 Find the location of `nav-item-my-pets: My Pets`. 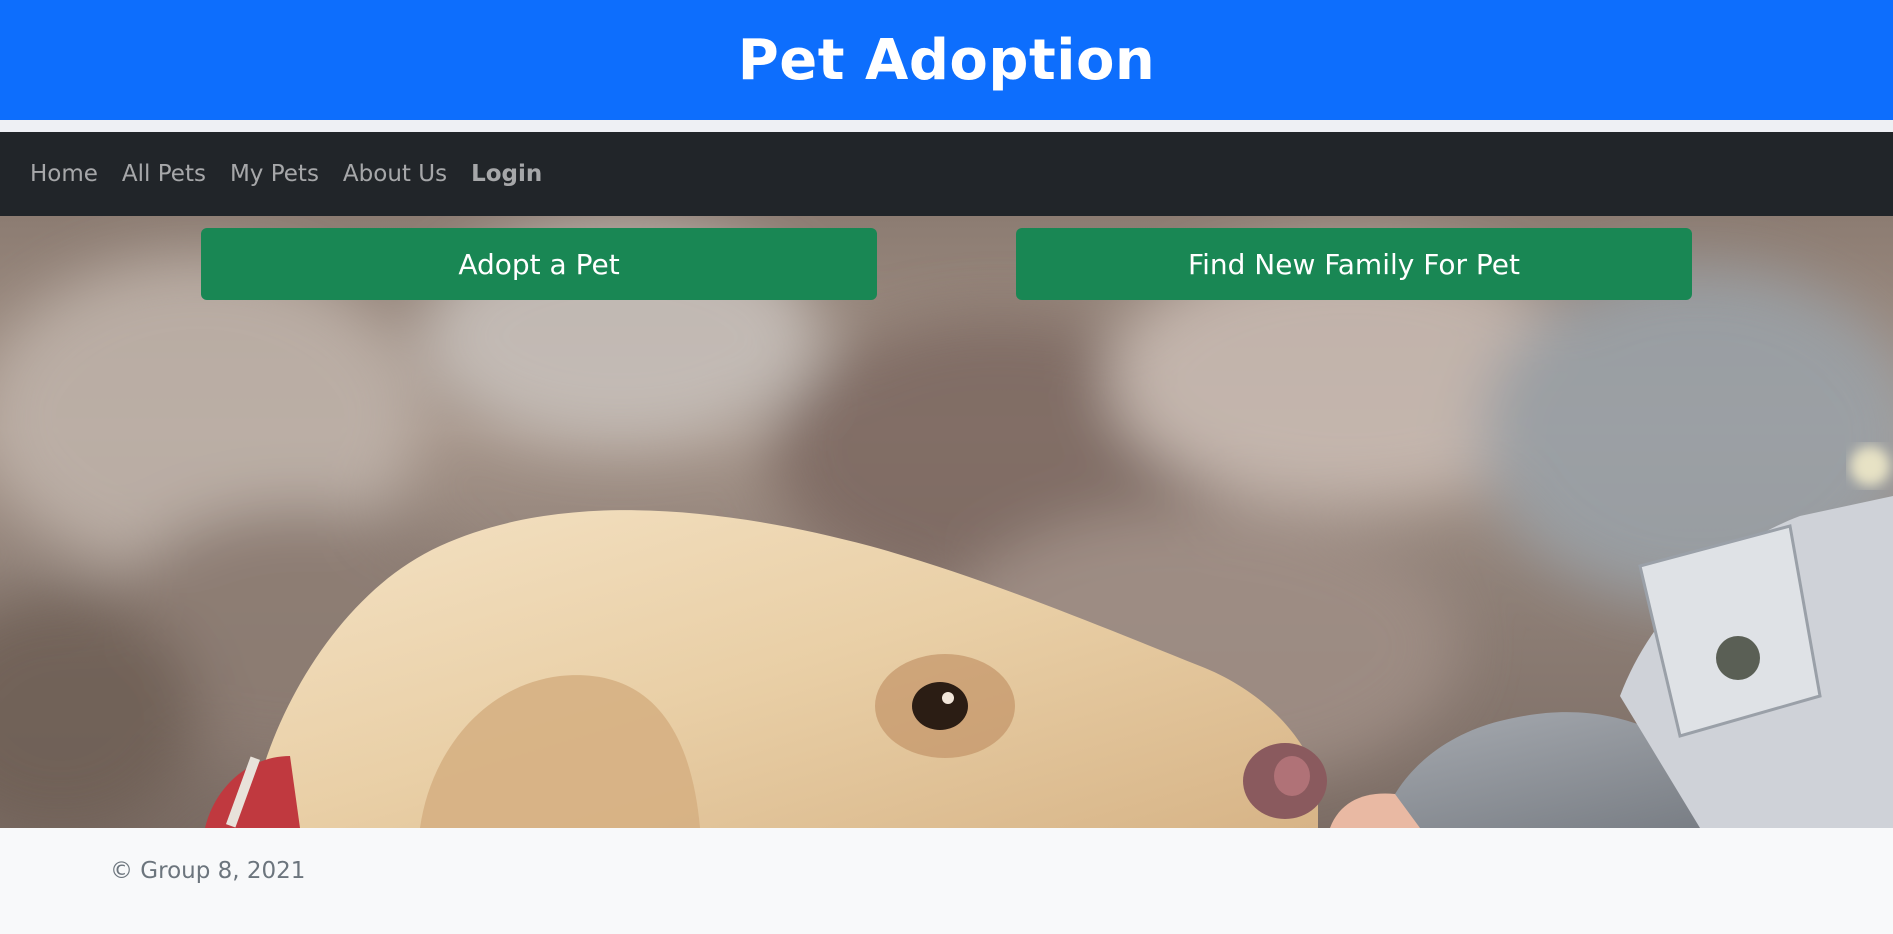

nav-item-my-pets: My Pets is located at coordinates (274, 174).